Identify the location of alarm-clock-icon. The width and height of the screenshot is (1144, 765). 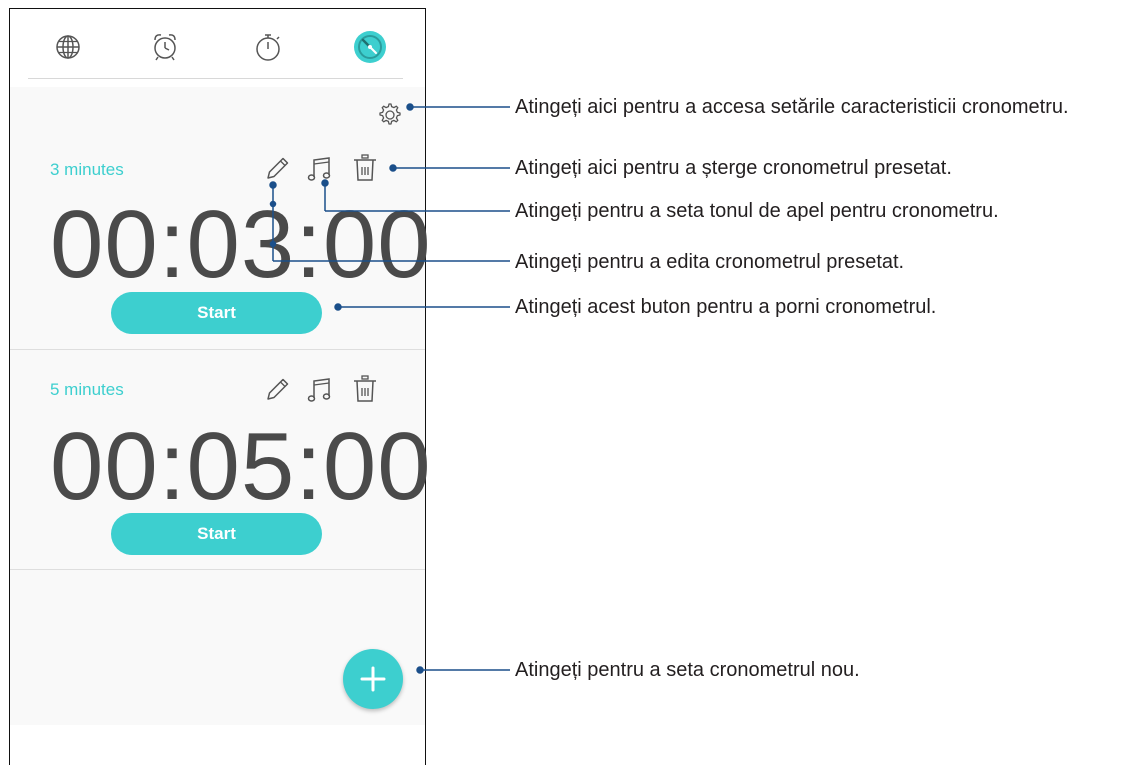
(165, 47).